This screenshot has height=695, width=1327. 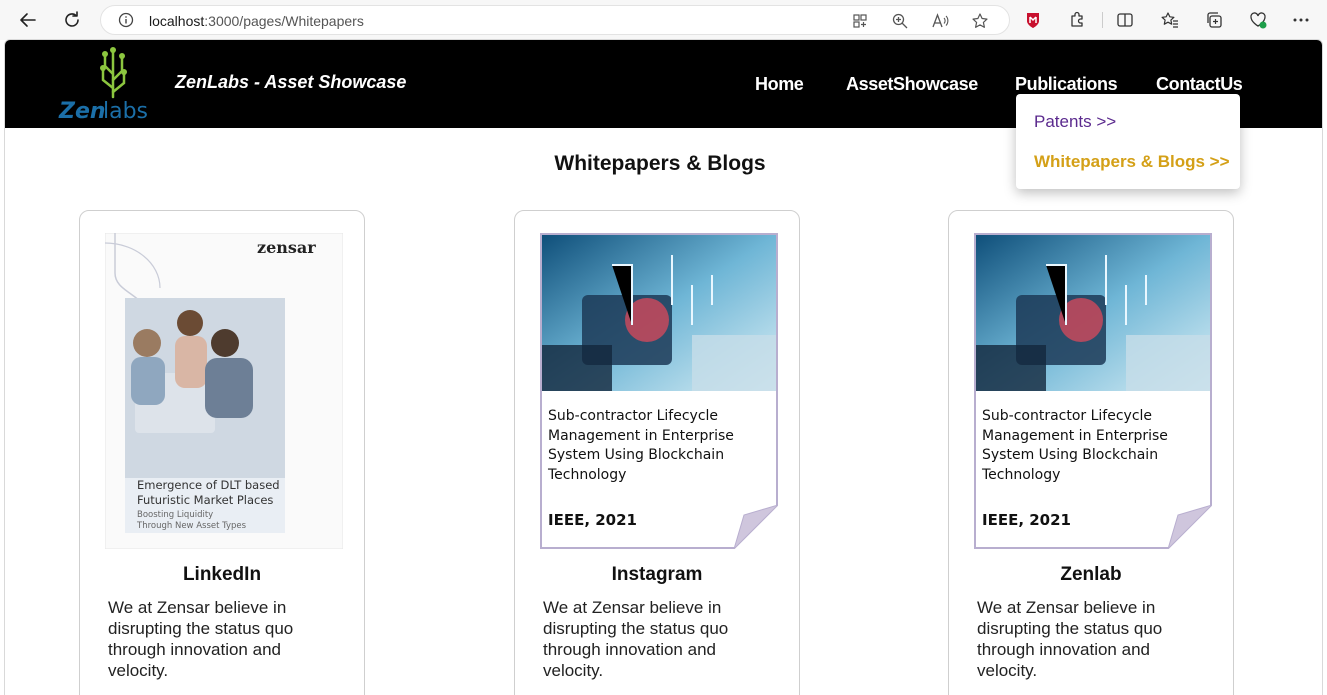 What do you see at coordinates (1102, 20) in the screenshot?
I see `toolbar-divider` at bounding box center [1102, 20].